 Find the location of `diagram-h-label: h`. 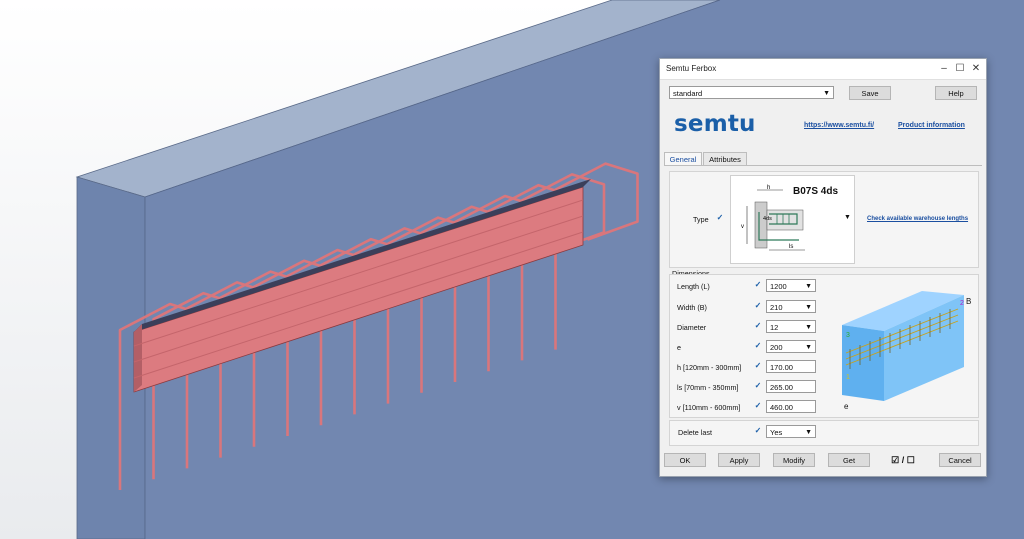

diagram-h-label: h is located at coordinates (768, 188).